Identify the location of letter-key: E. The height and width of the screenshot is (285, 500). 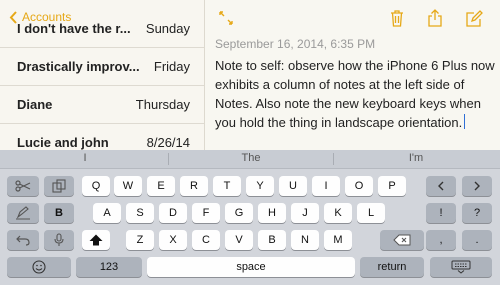
(161, 186).